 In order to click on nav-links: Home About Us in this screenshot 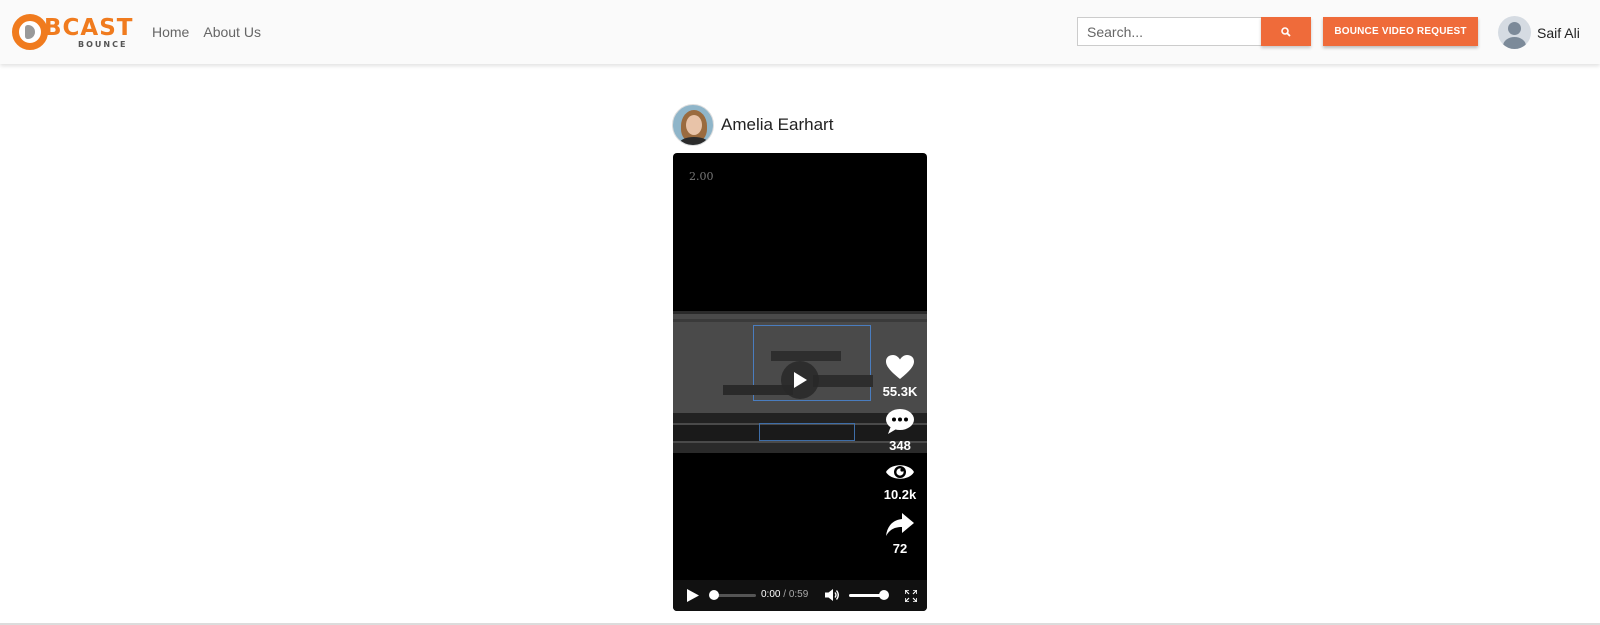, I will do `click(206, 32)`.